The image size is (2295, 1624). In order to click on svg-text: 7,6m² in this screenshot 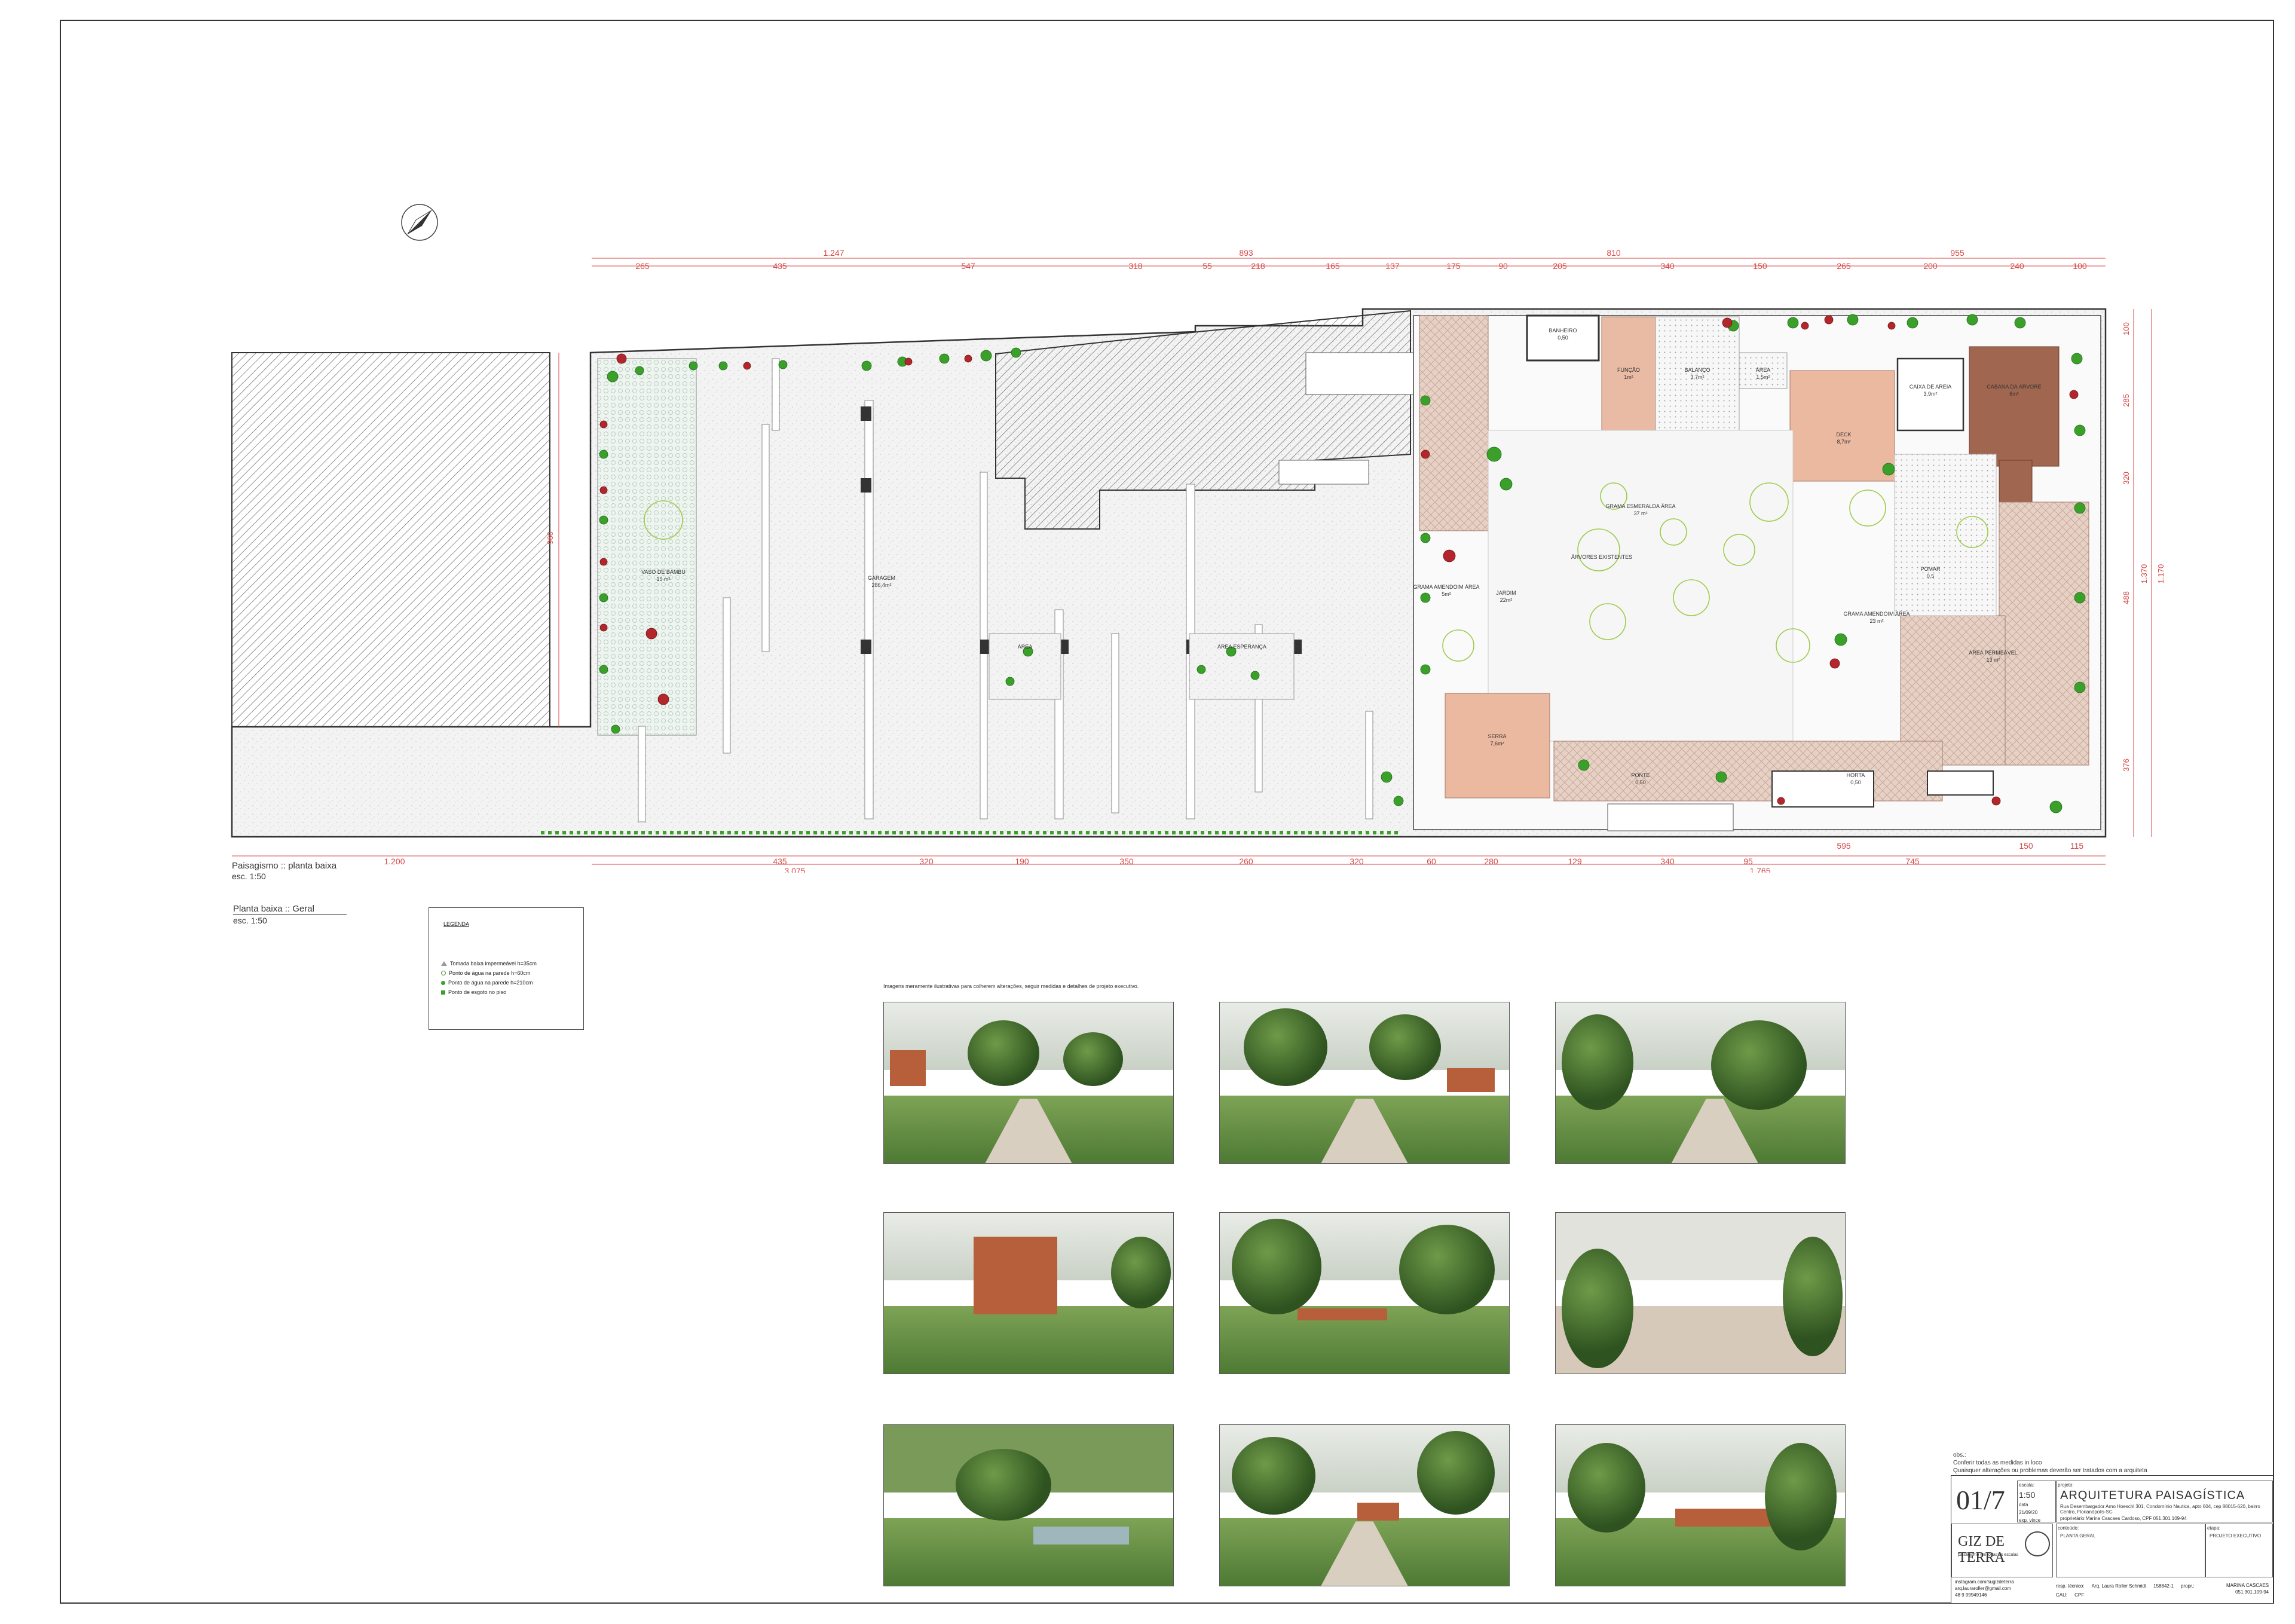, I will do `click(1497, 744)`.